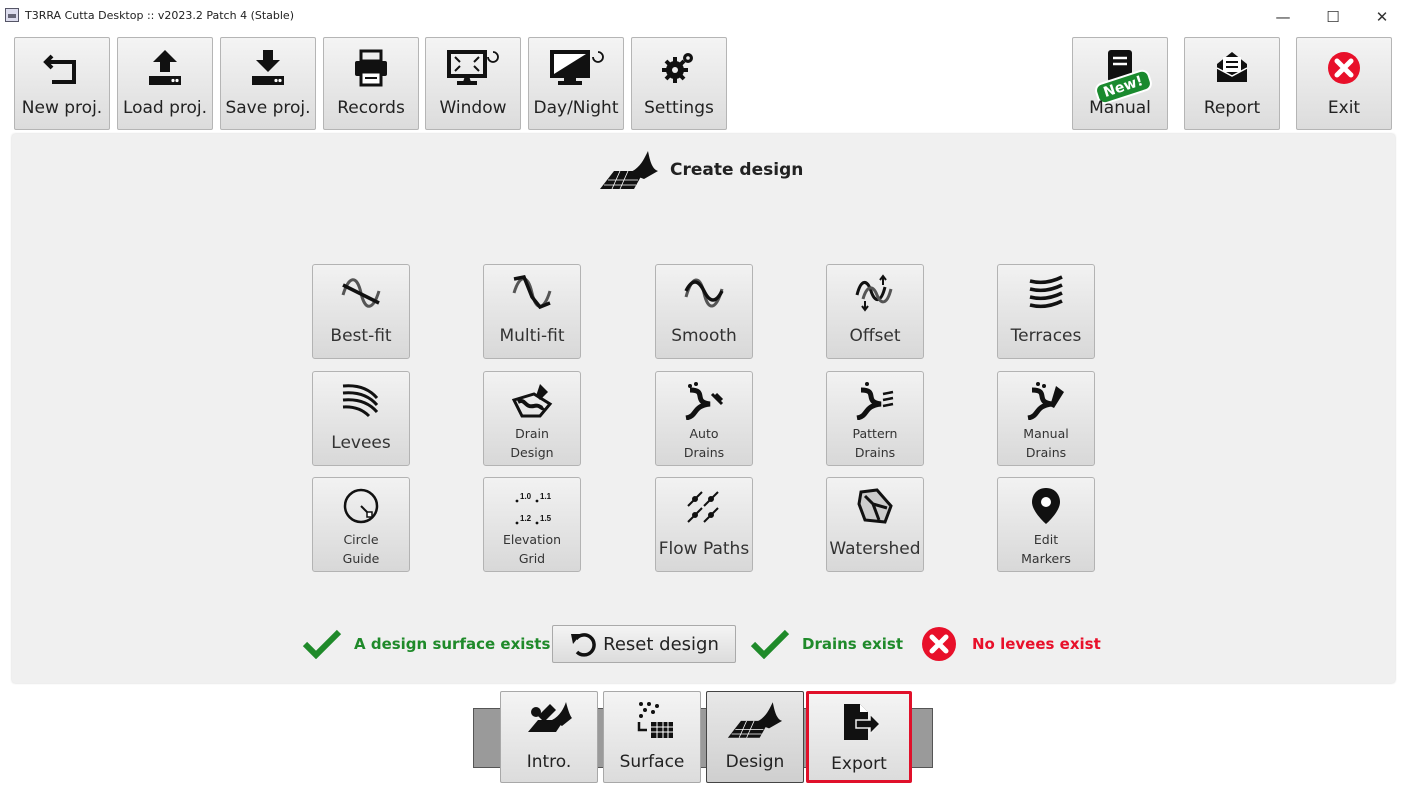 This screenshot has width=1410, height=785. What do you see at coordinates (532, 418) in the screenshot?
I see `drain-design-button: Drain Design` at bounding box center [532, 418].